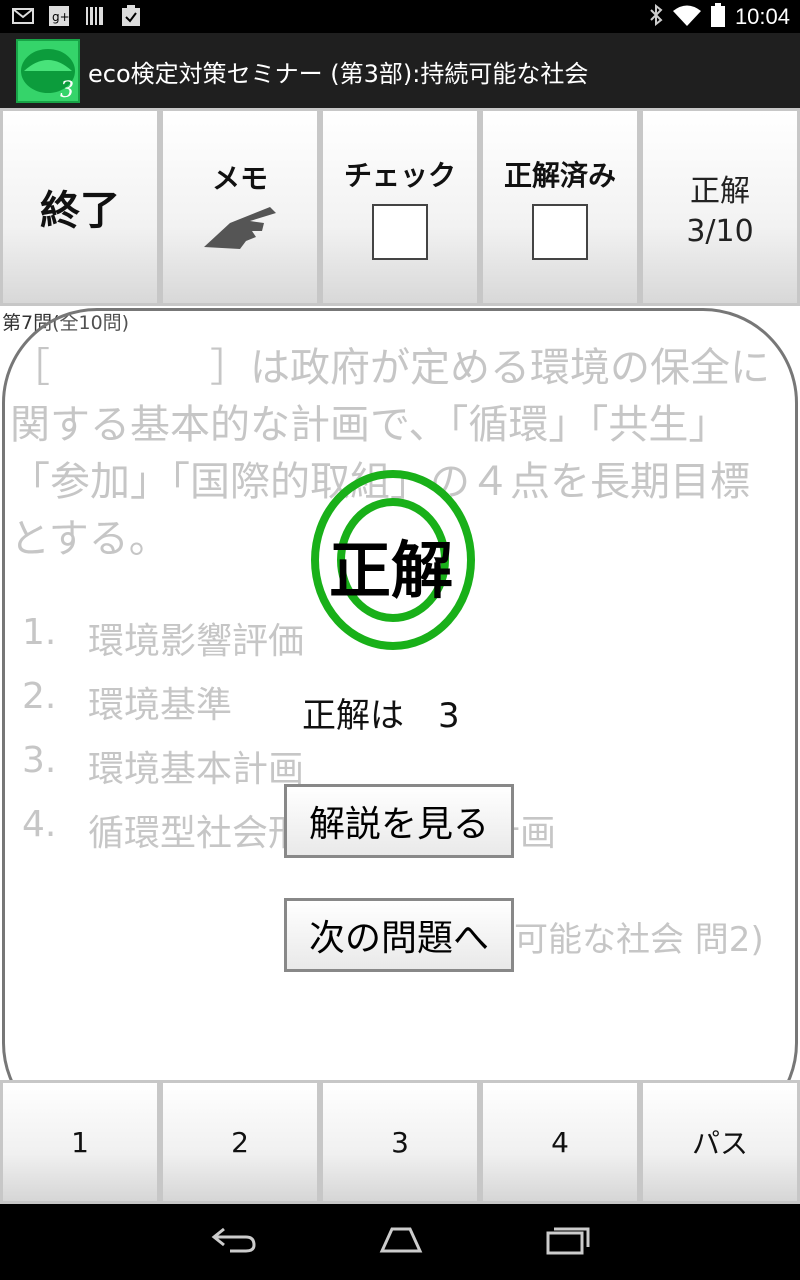 The width and height of the screenshot is (800, 1280). I want to click on barcode-icon, so click(95, 16).